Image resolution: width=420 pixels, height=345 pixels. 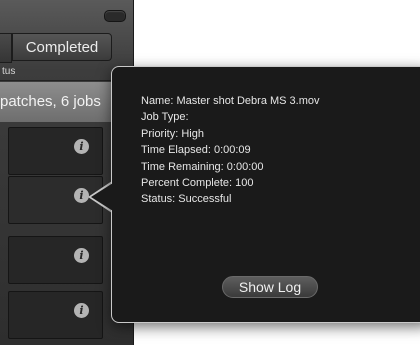 What do you see at coordinates (230, 101) in the screenshot?
I see `job-name: Name: Master shot Debra MS 3.mov` at bounding box center [230, 101].